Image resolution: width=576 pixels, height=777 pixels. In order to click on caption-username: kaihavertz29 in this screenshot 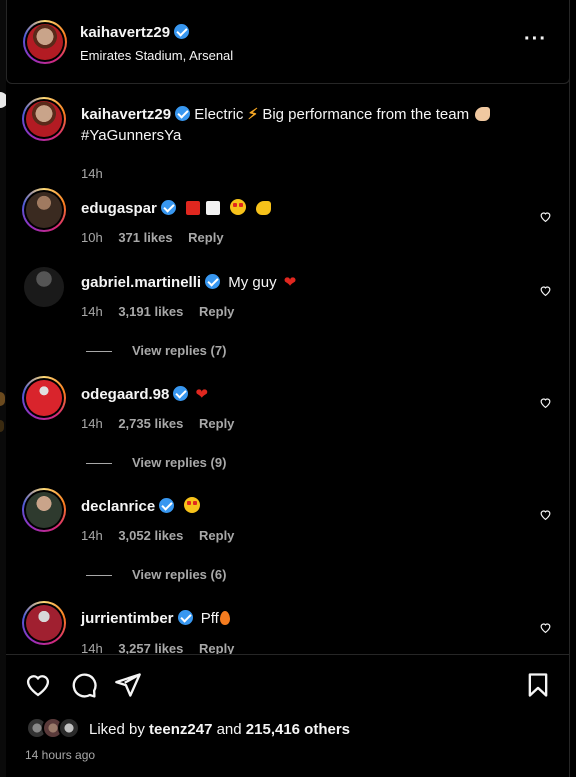, I will do `click(126, 114)`.